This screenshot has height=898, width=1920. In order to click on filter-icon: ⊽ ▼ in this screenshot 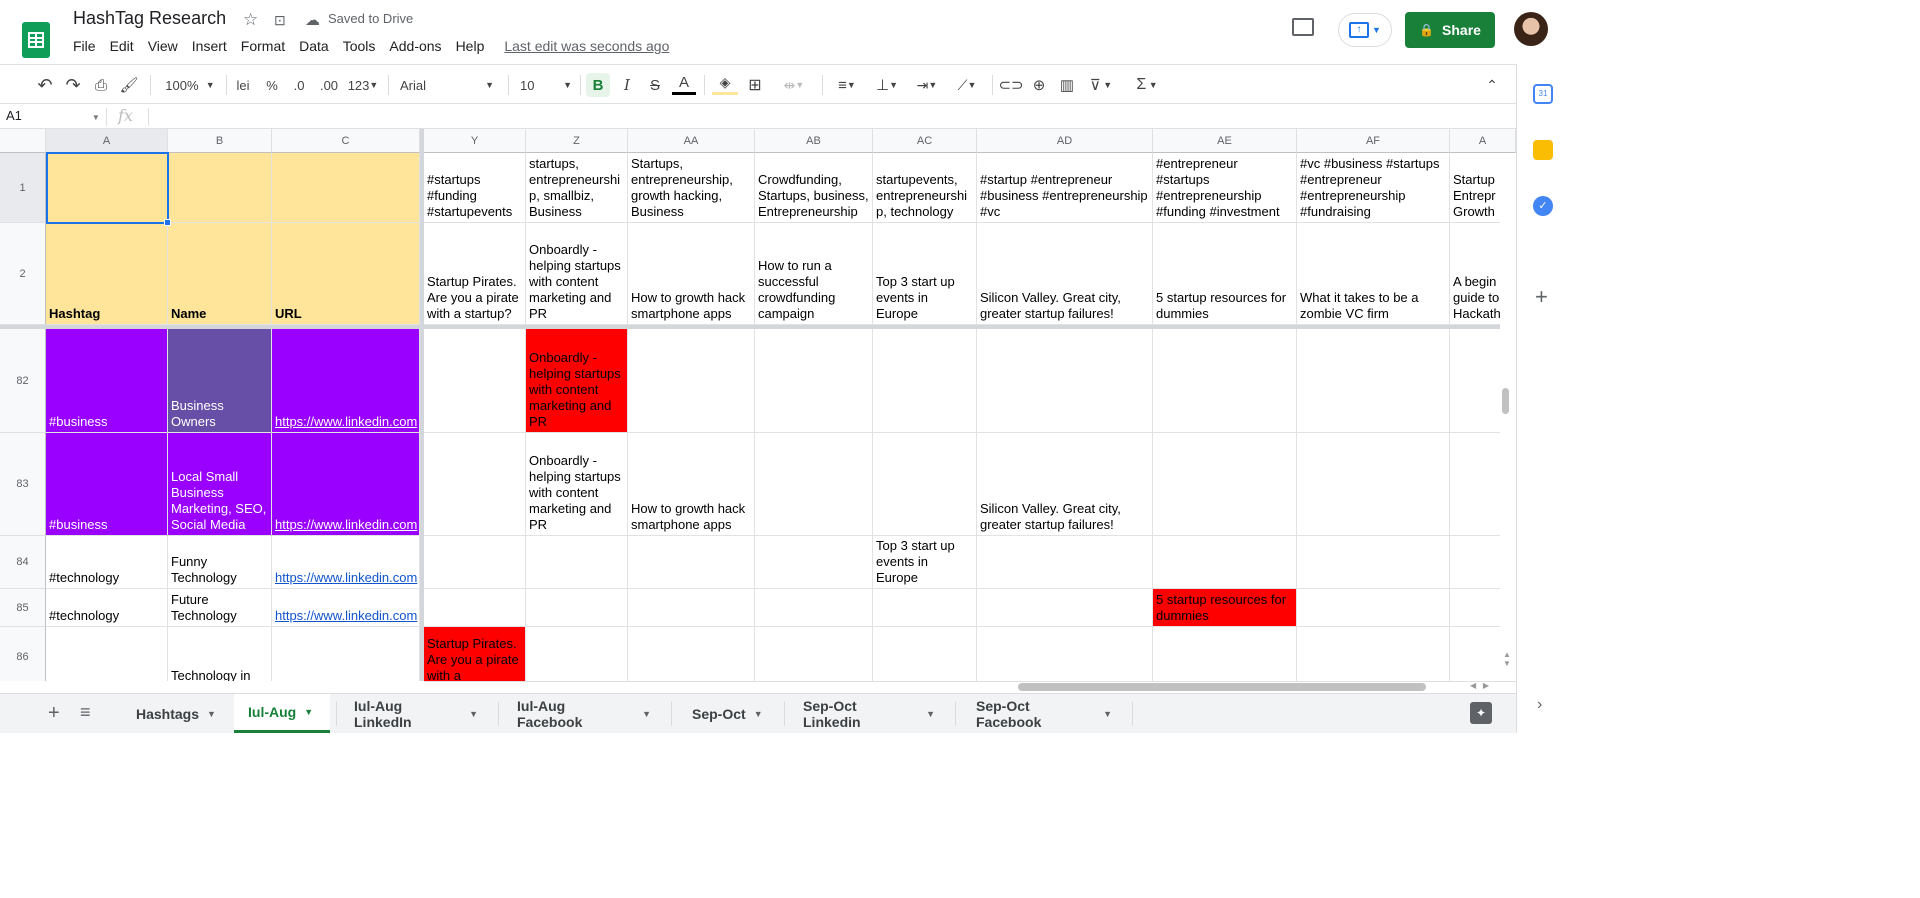, I will do `click(1101, 85)`.